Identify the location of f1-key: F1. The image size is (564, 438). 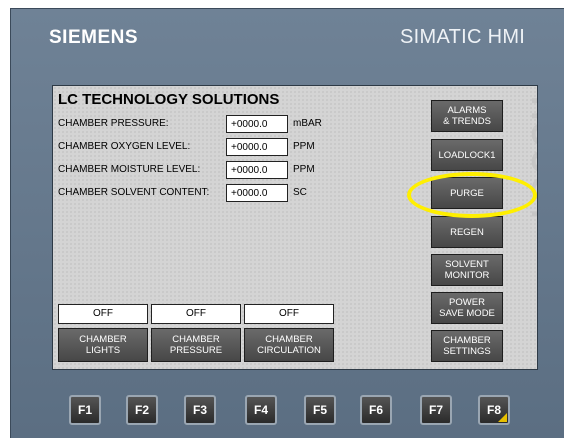
(85, 410).